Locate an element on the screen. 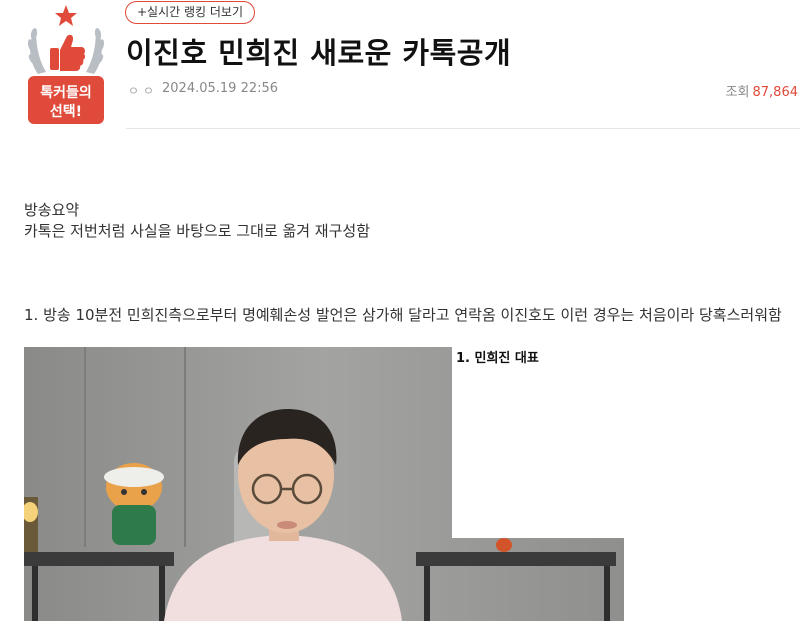 The height and width of the screenshot is (621, 800). star-icon is located at coordinates (66, 15).